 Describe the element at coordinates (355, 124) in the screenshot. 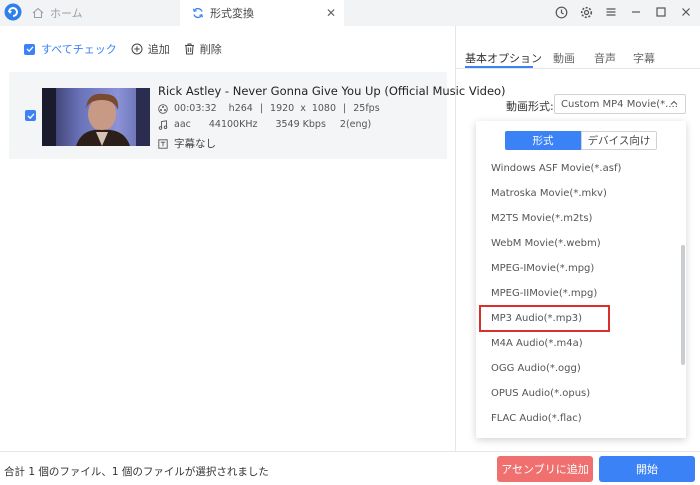

I see `audio-channels: 2(eng)` at that location.